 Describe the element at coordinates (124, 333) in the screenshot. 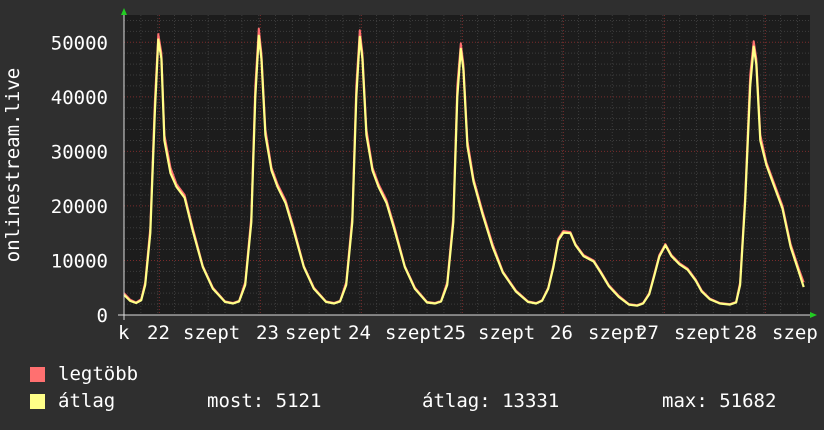

I see `x-tick-label: k` at that location.